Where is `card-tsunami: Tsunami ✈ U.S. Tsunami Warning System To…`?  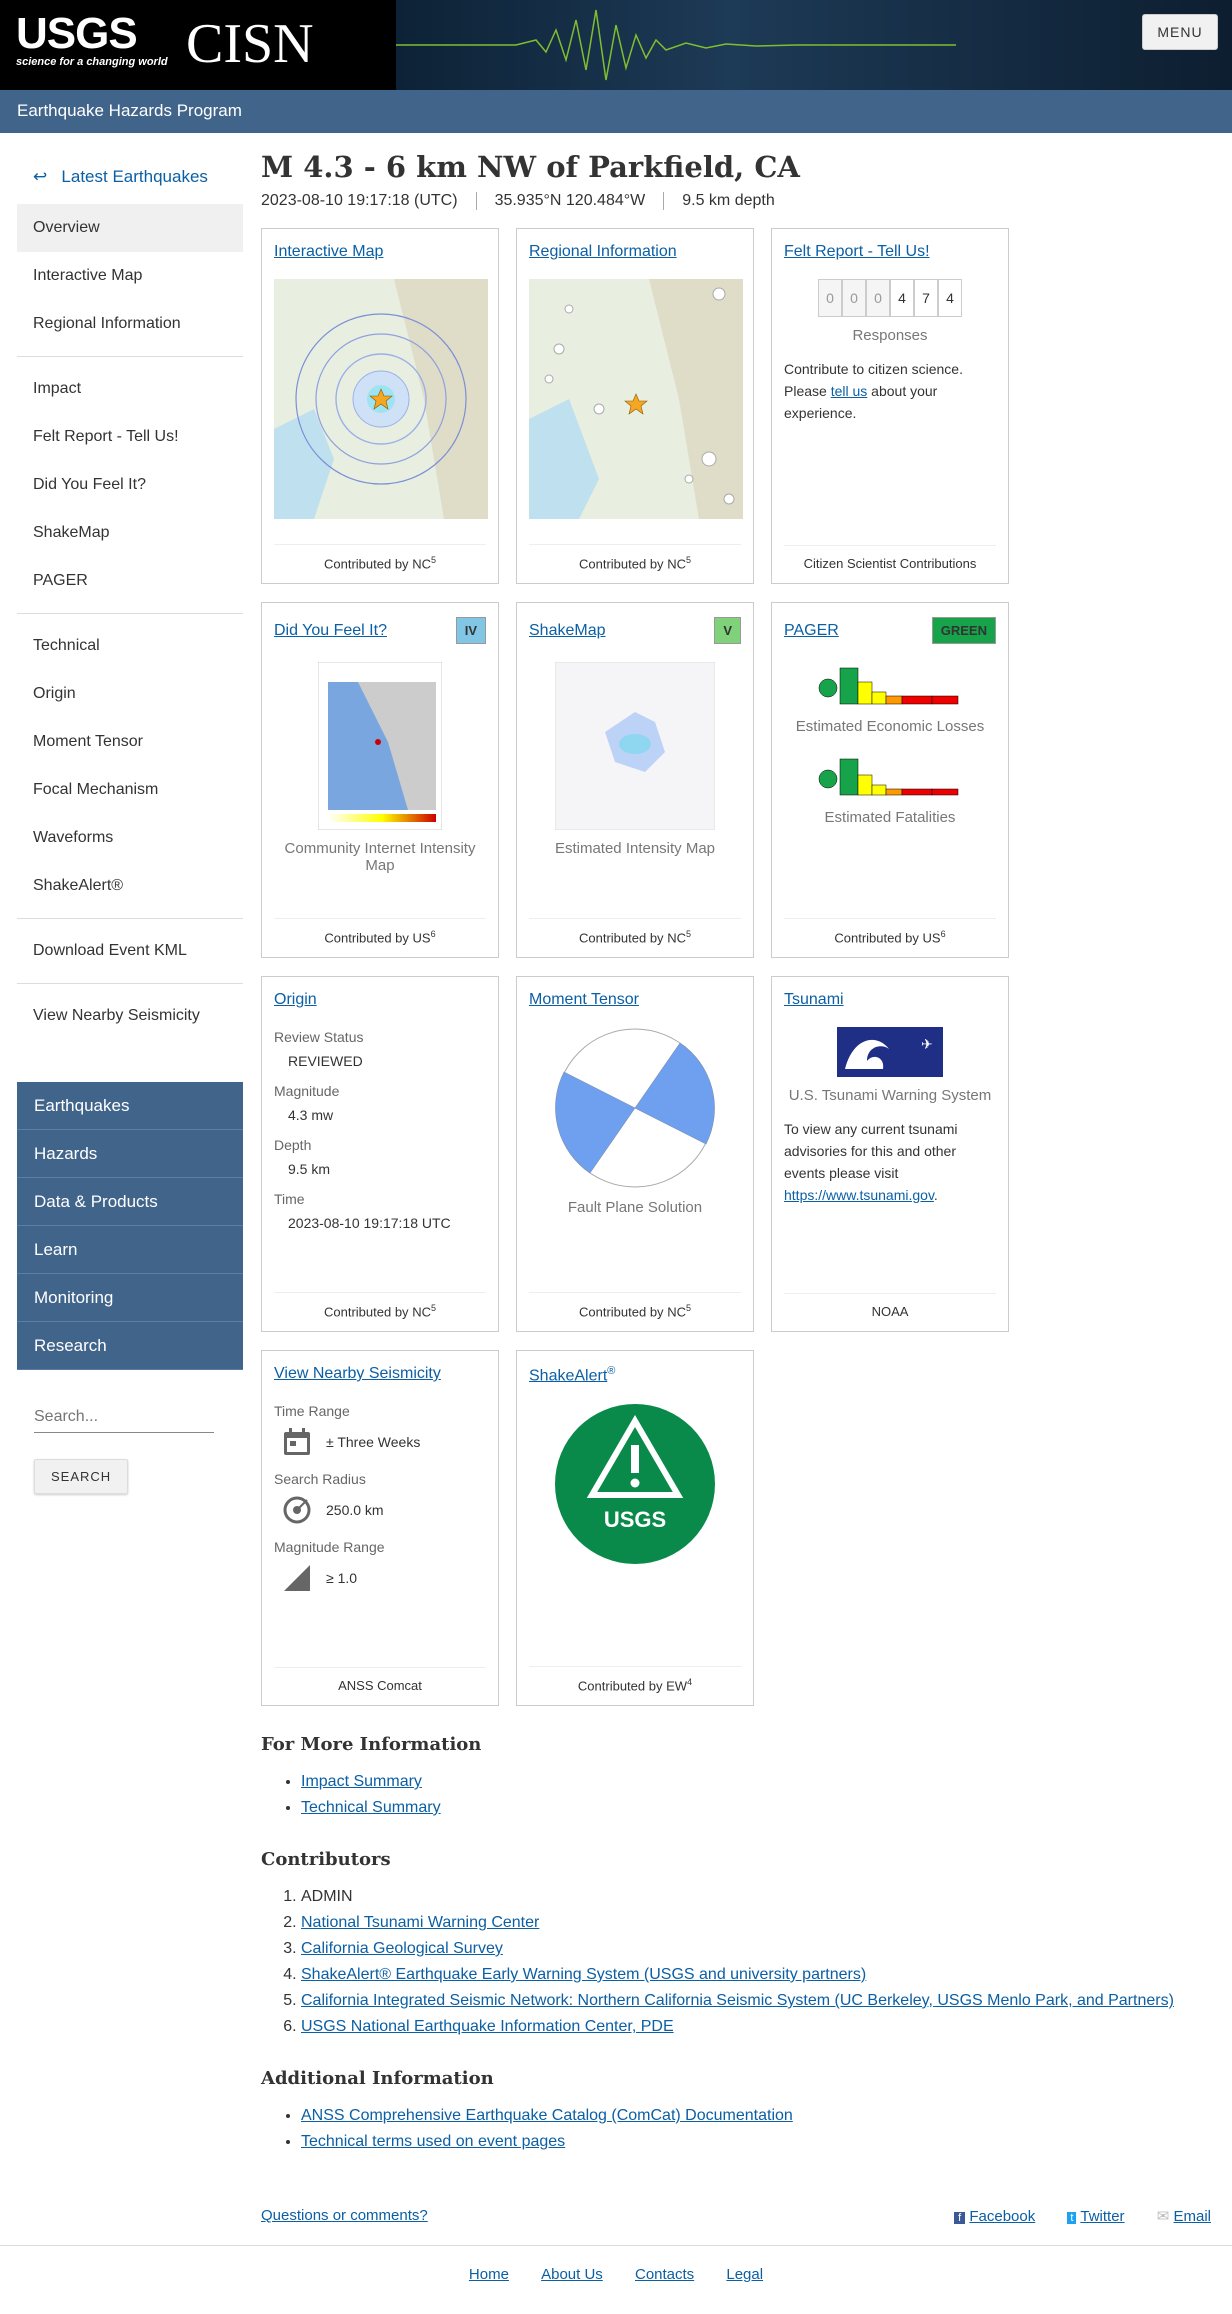 card-tsunami: Tsunami ✈ U.S. Tsunami Warning System To… is located at coordinates (890, 1154).